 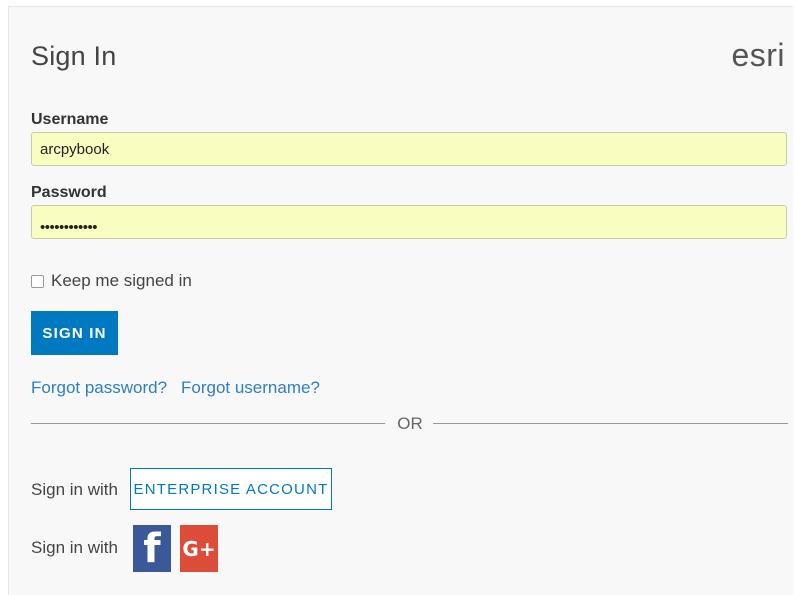 I want to click on google-plus-icon: G+, so click(x=199, y=548).